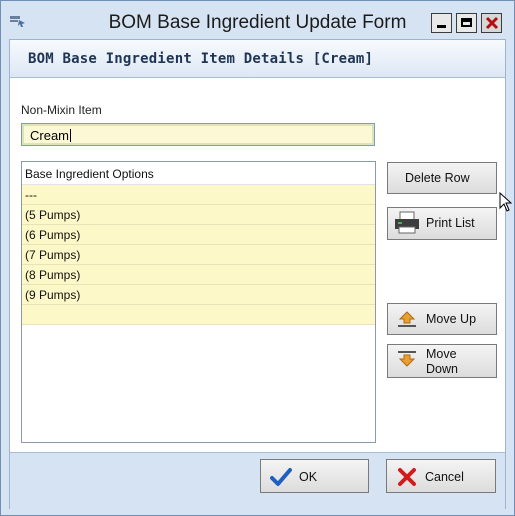  I want to click on section-title: BOM Base Ingredient Item Details [Cream], so click(201, 59).